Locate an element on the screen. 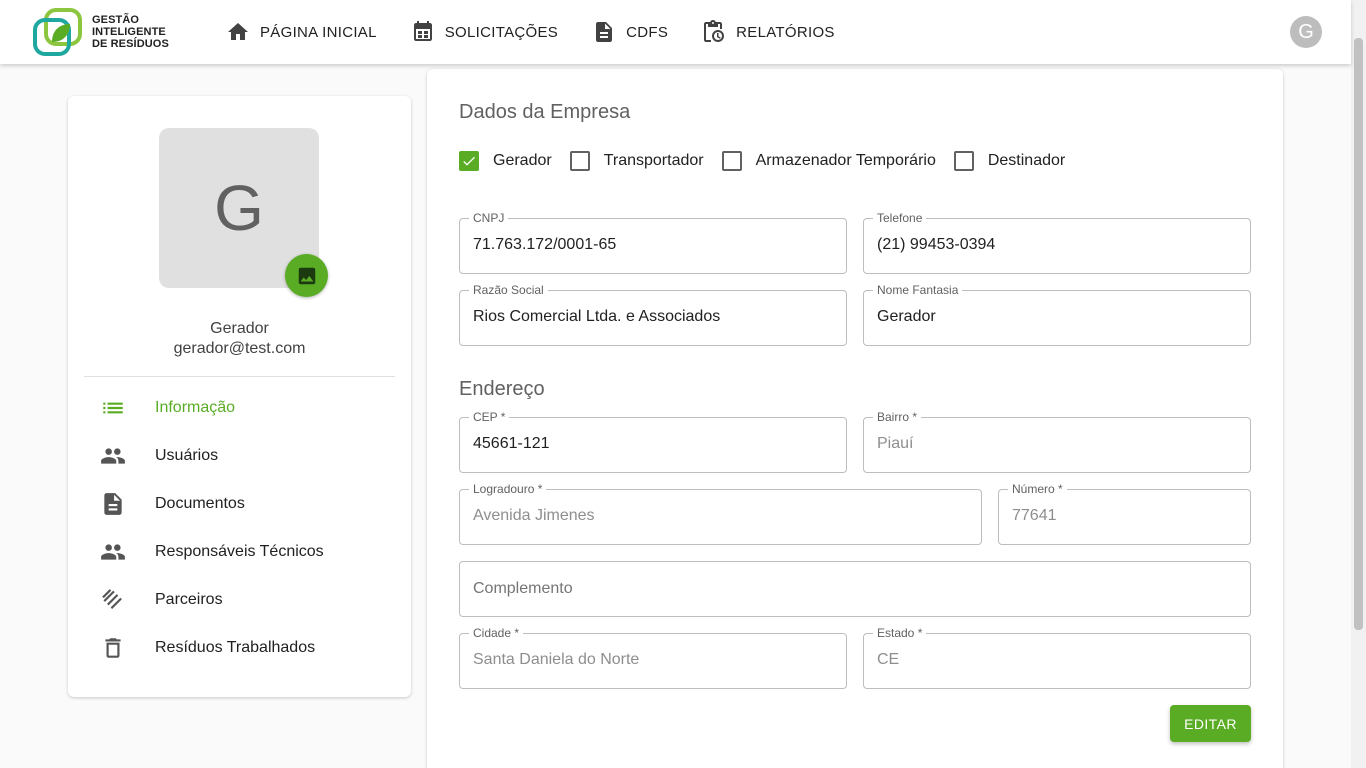 The image size is (1366, 768). checkbox-gerador: Gerador is located at coordinates (505, 161).